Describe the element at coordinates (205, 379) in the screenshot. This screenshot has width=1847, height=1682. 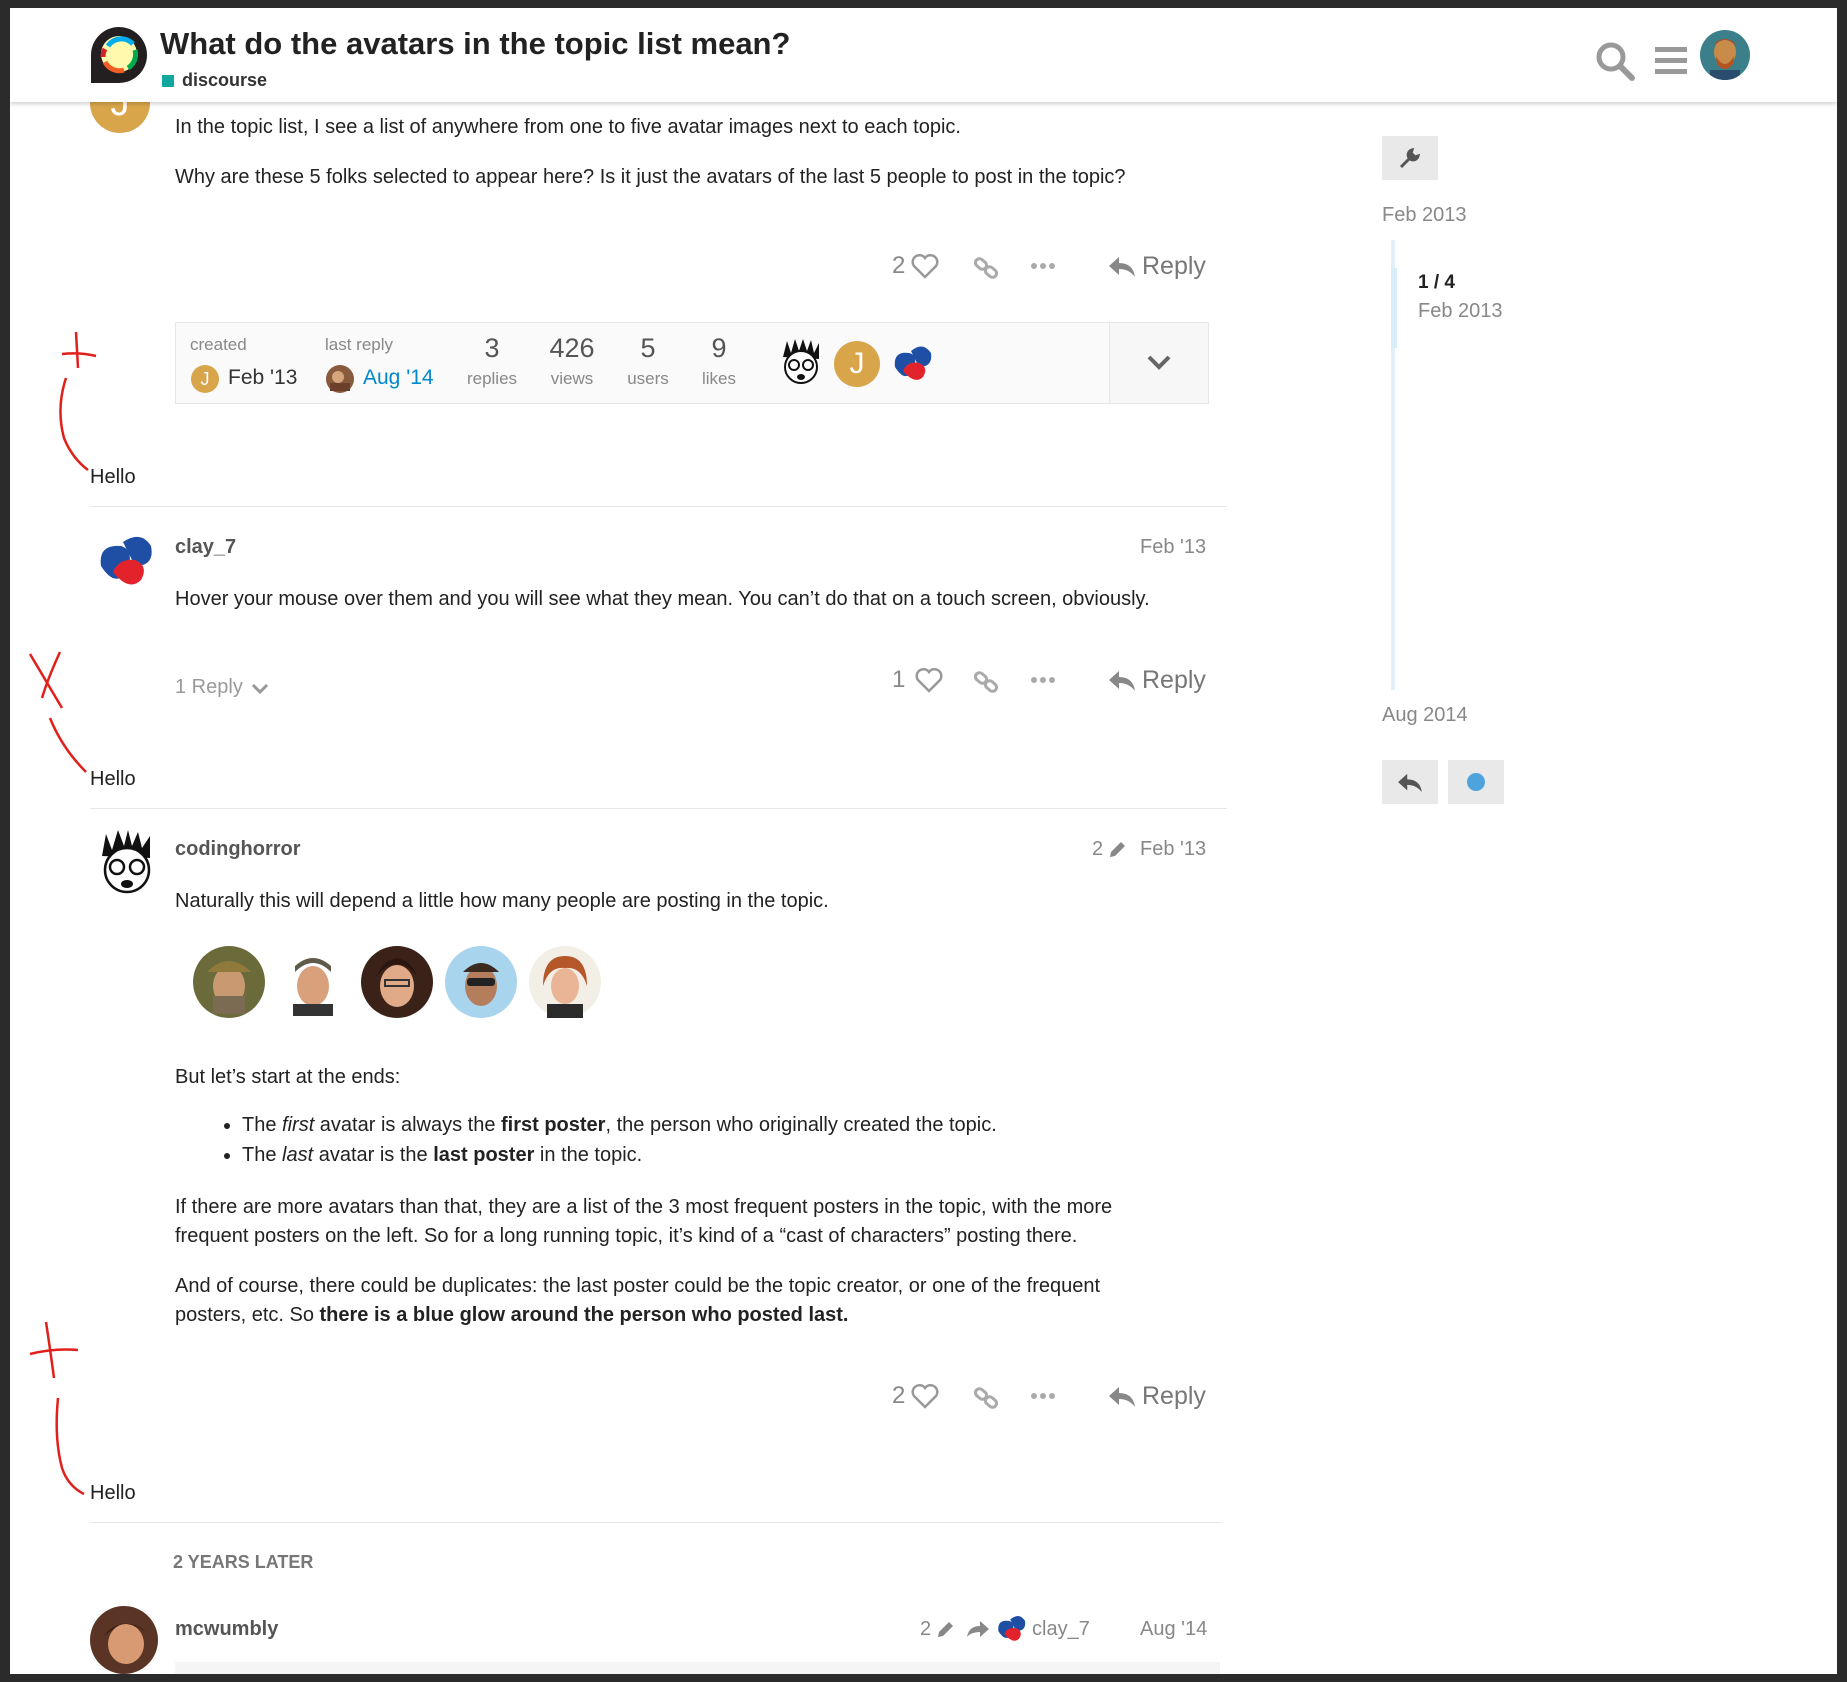
I see `created-avatar: J` at that location.